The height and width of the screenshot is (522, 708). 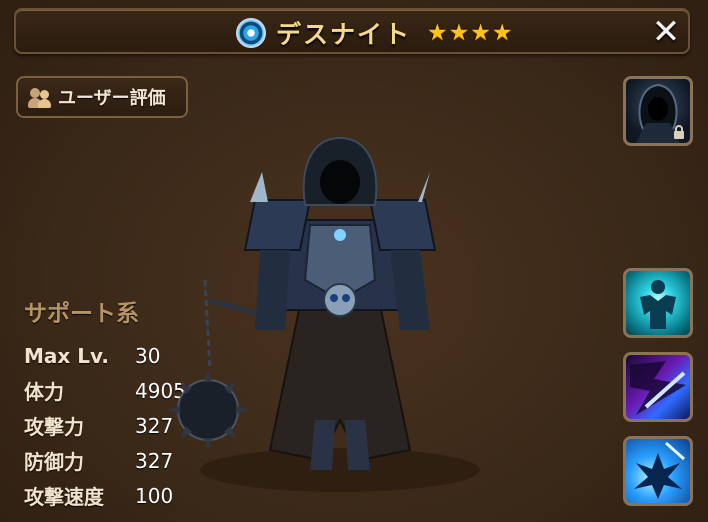 I want to click on user-review-button: ユーザー評価, so click(x=102, y=97).